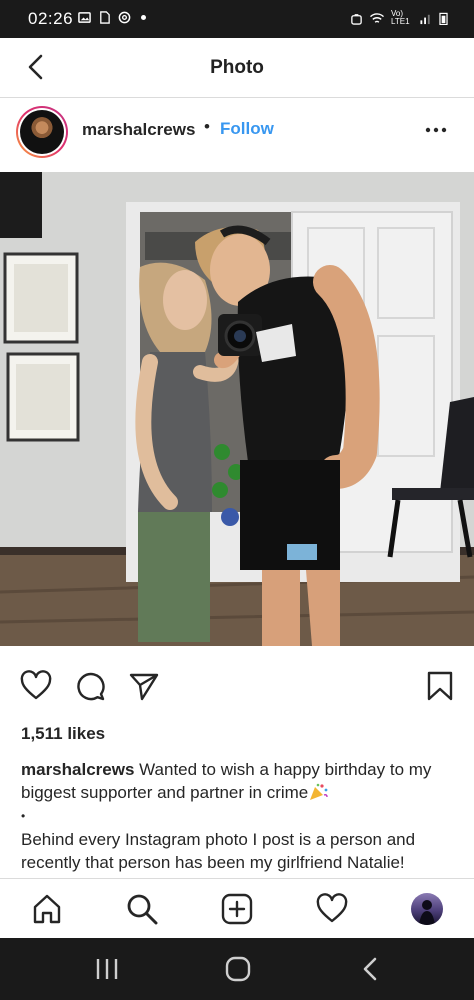 The image size is (474, 1000). What do you see at coordinates (377, 17) in the screenshot?
I see `wifi-icon` at bounding box center [377, 17].